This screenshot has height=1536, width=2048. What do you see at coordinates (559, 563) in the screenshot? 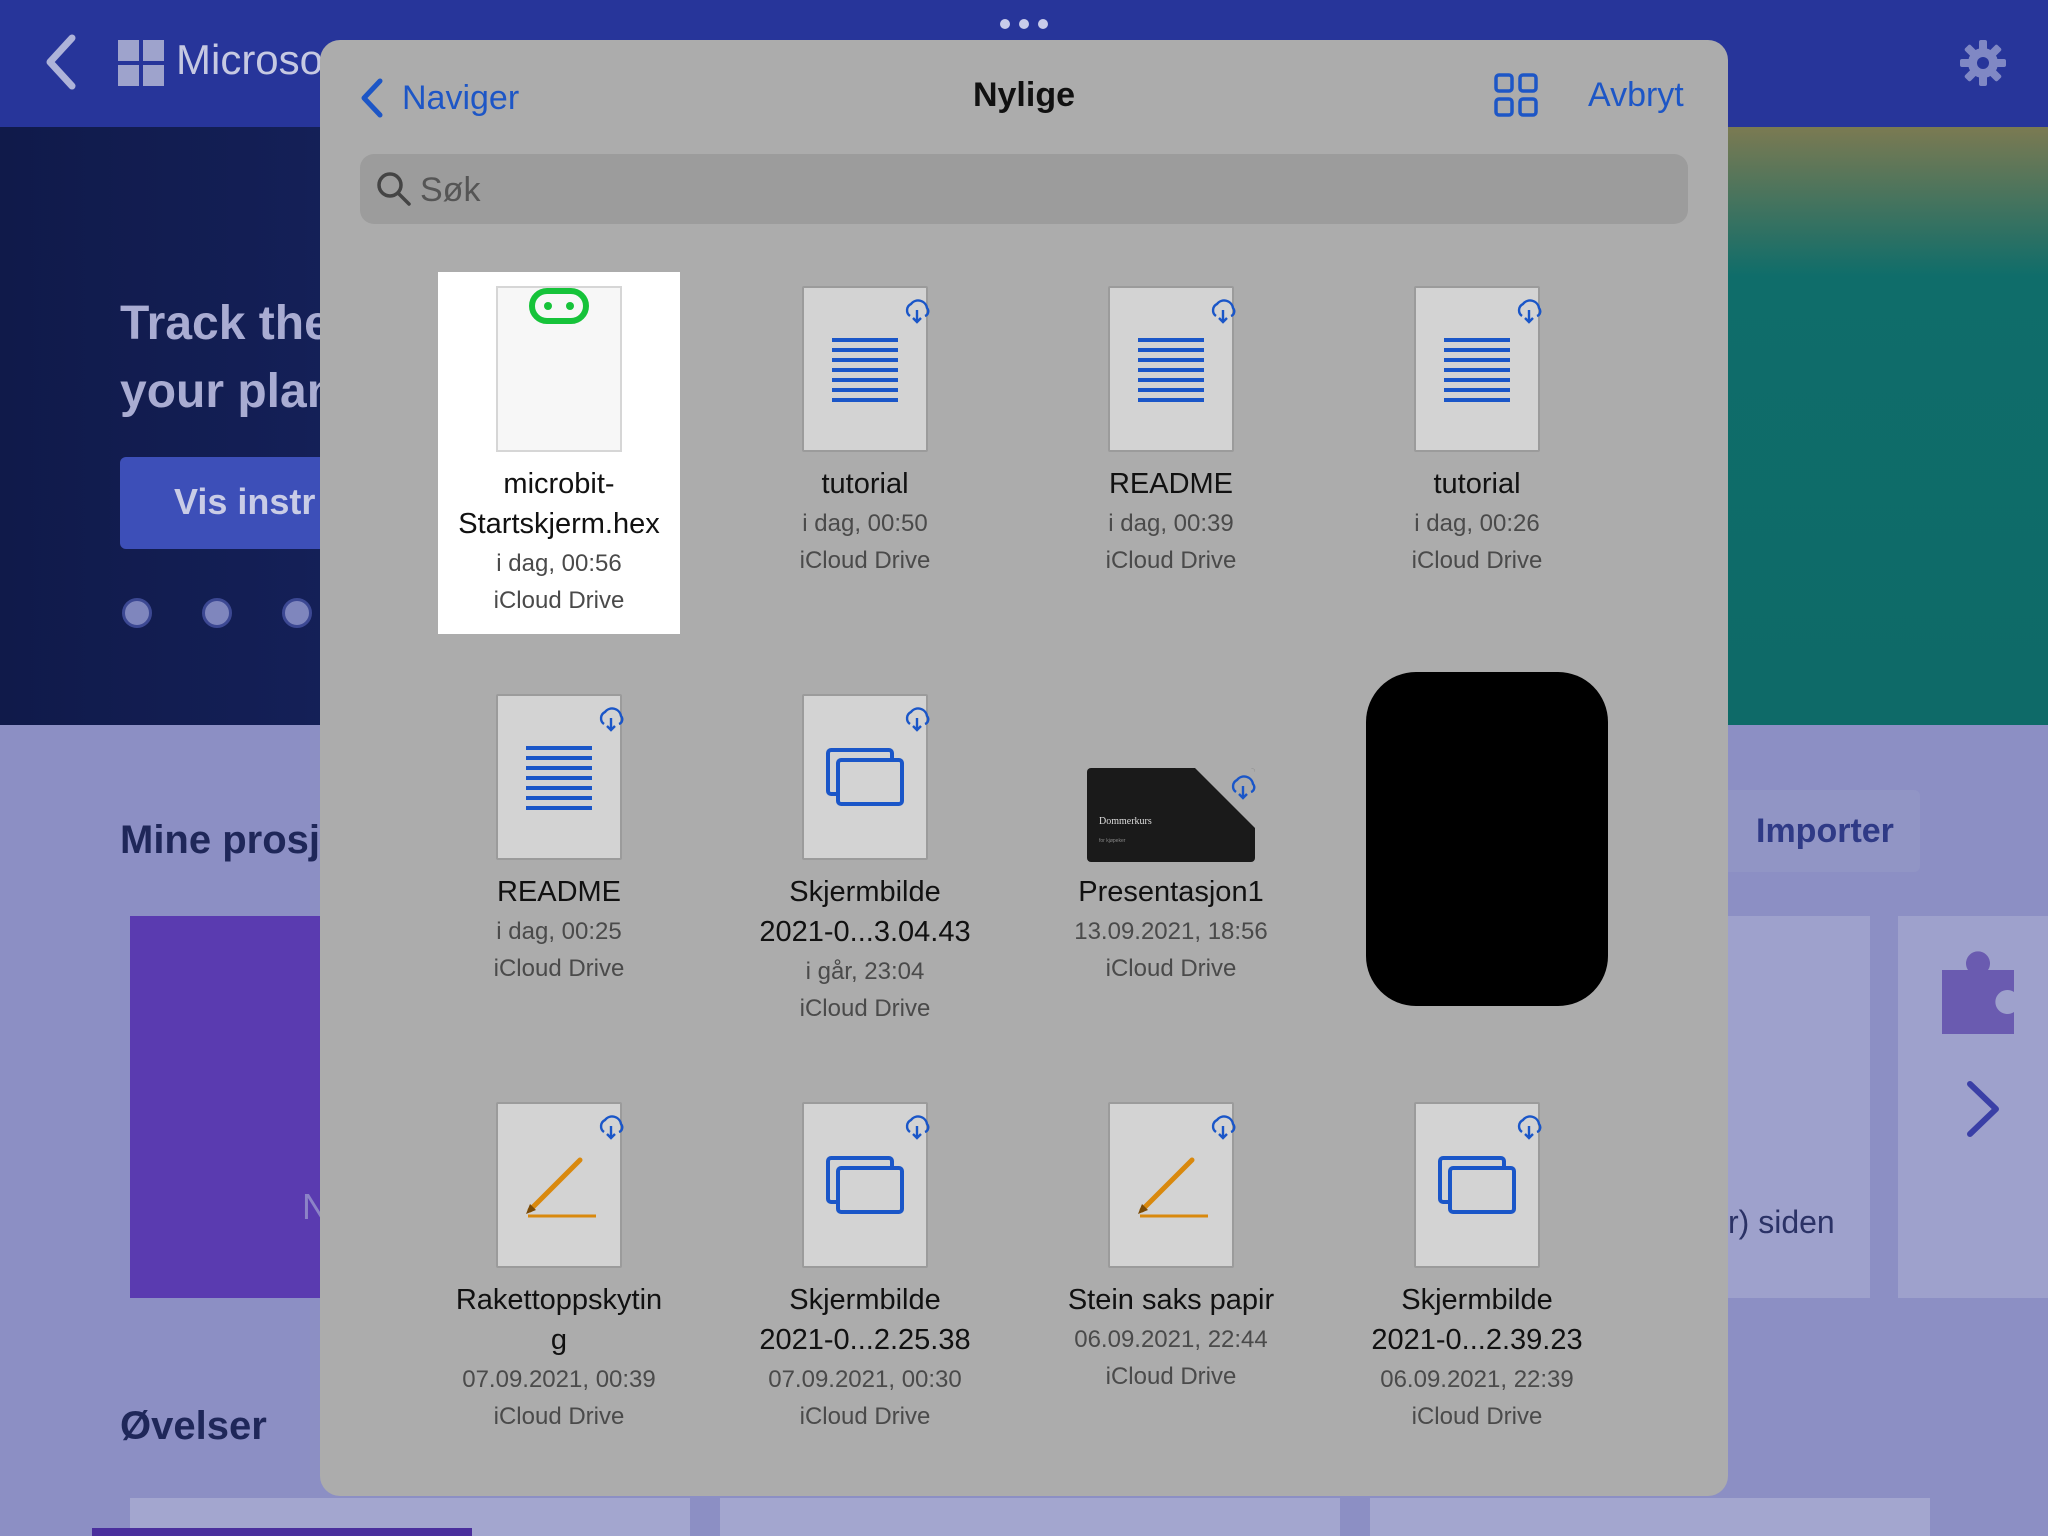
I see `file-date: i dag, 00:56` at bounding box center [559, 563].